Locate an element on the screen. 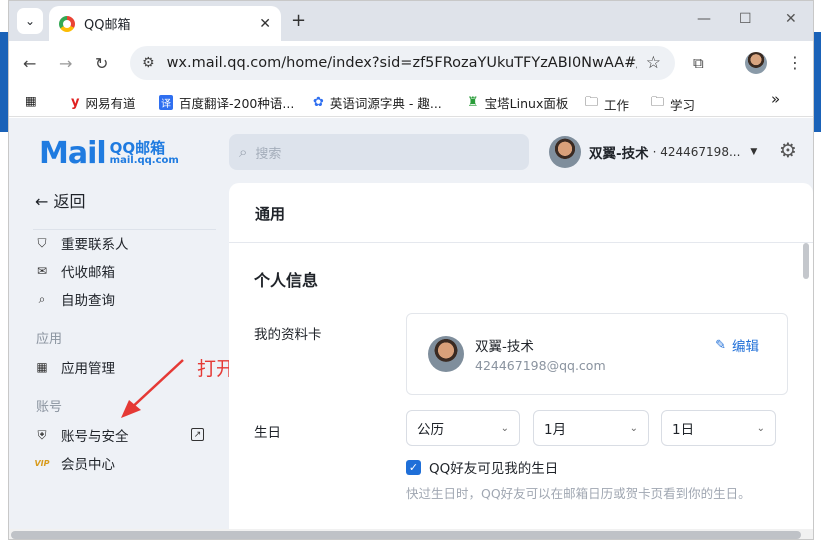 The height and width of the screenshot is (546, 821). caret-down-icon: ▼ is located at coordinates (754, 152).